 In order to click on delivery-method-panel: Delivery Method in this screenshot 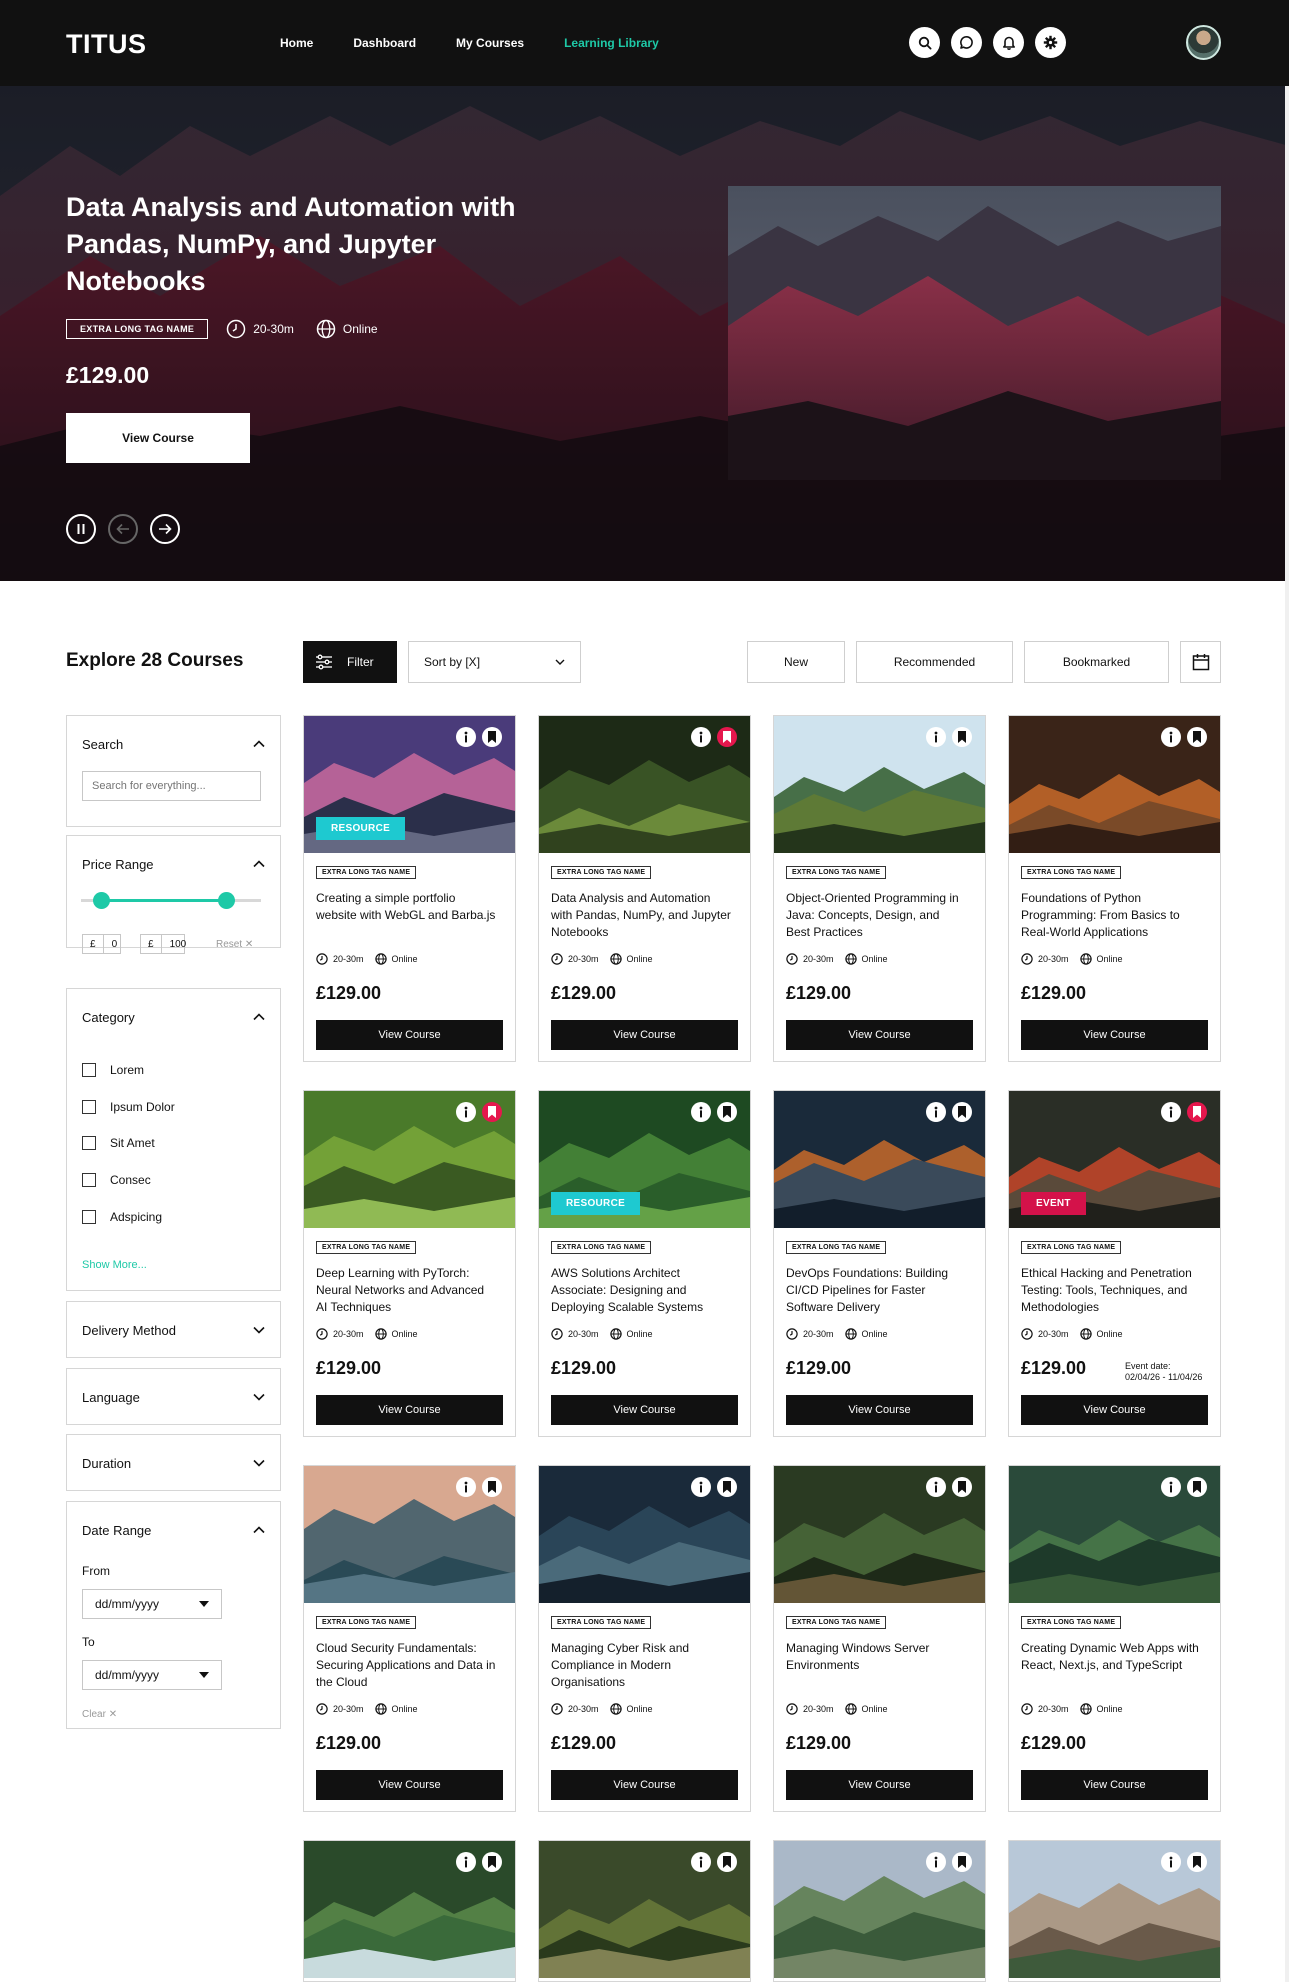, I will do `click(173, 1329)`.